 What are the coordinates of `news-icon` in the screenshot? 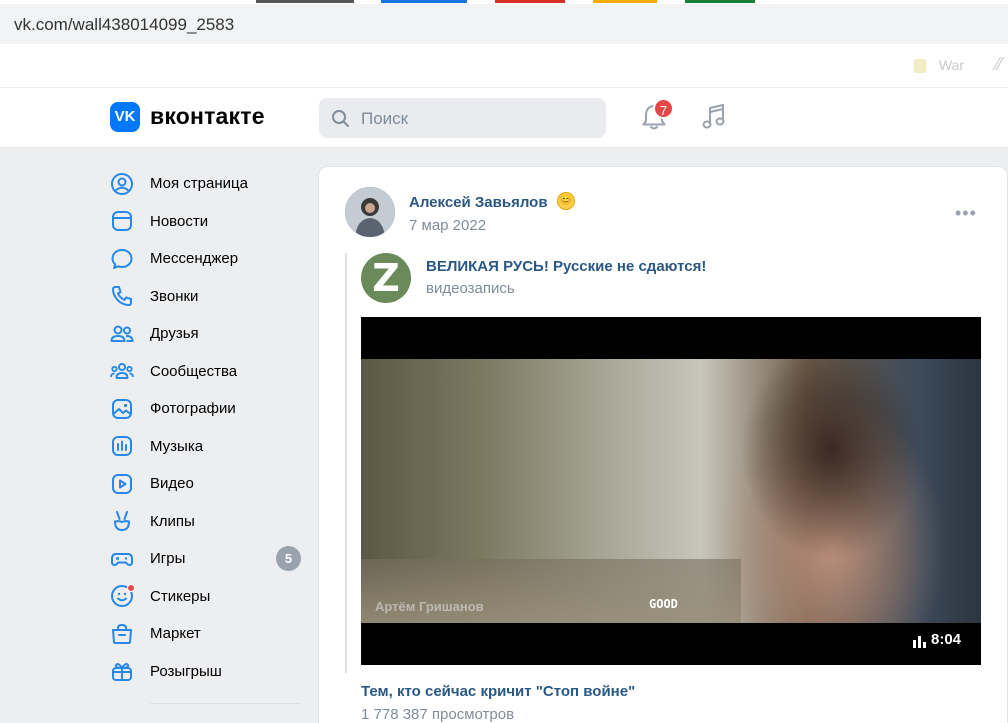 It's located at (124, 221).